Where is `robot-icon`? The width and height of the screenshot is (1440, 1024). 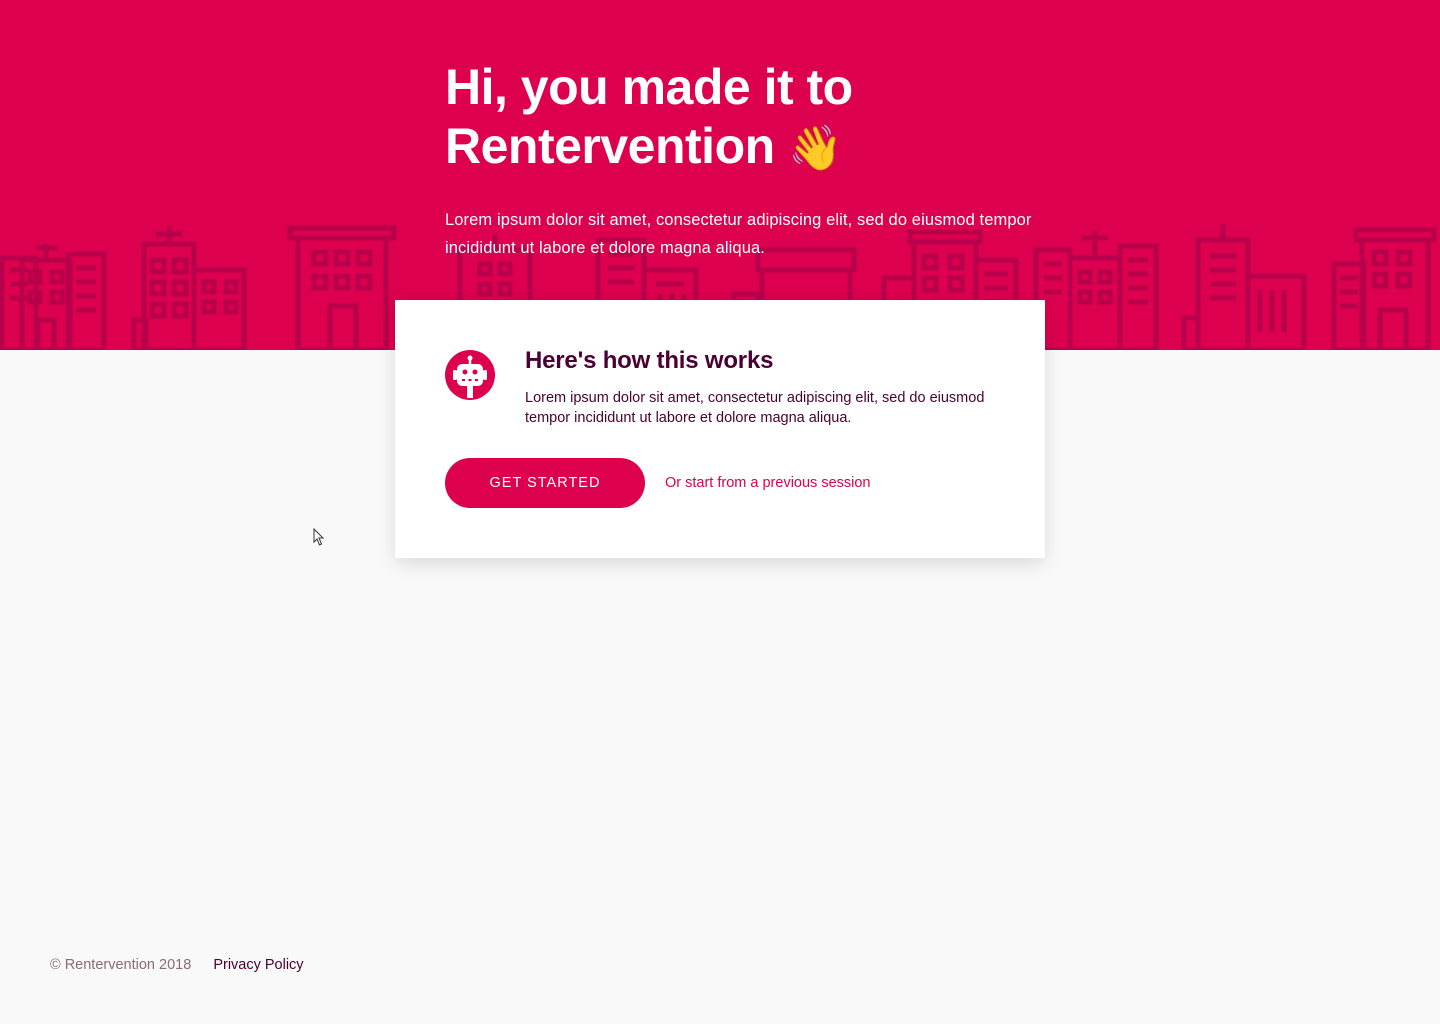 robot-icon is located at coordinates (470, 375).